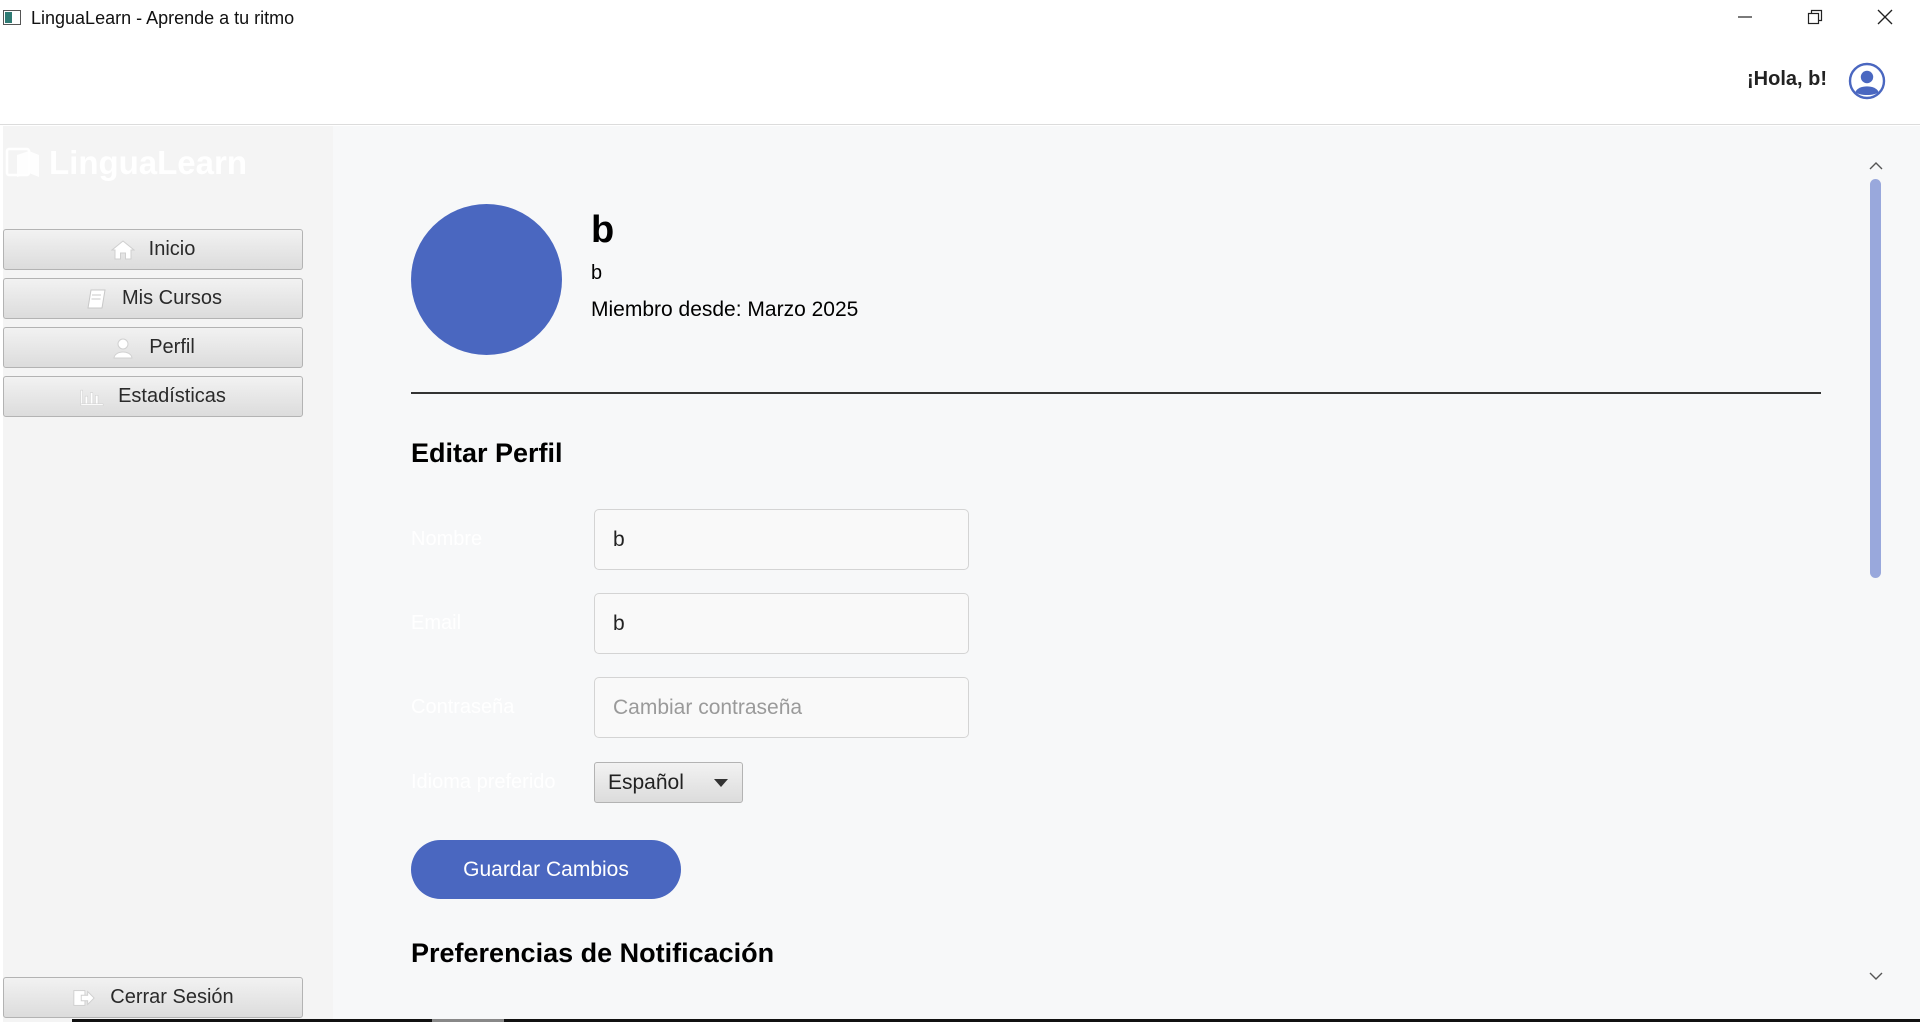 The width and height of the screenshot is (1920, 1022). What do you see at coordinates (781, 707) in the screenshot?
I see `password-field` at bounding box center [781, 707].